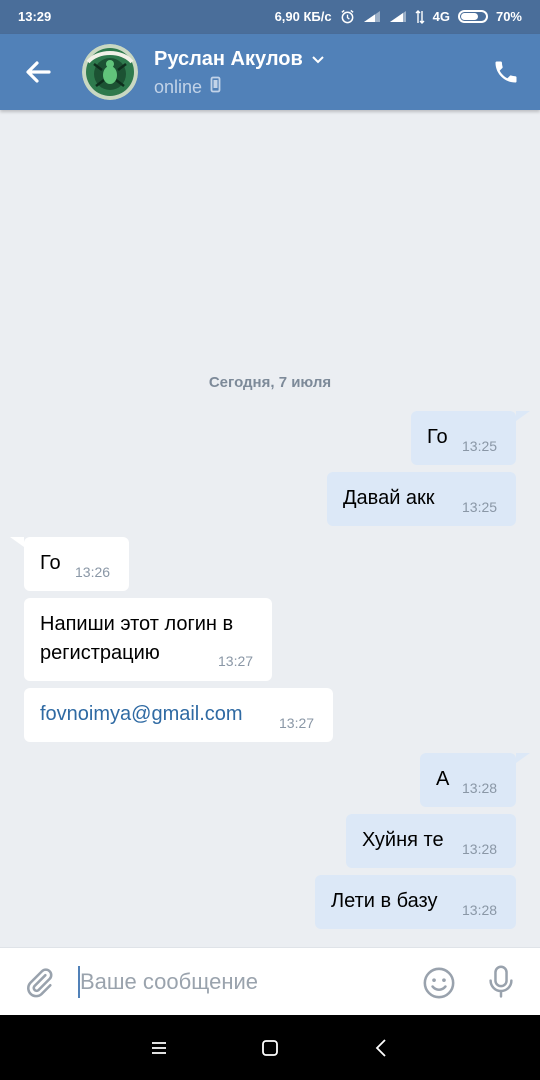 This screenshot has width=540, height=1080. What do you see at coordinates (240, 982) in the screenshot?
I see `message-input` at bounding box center [240, 982].